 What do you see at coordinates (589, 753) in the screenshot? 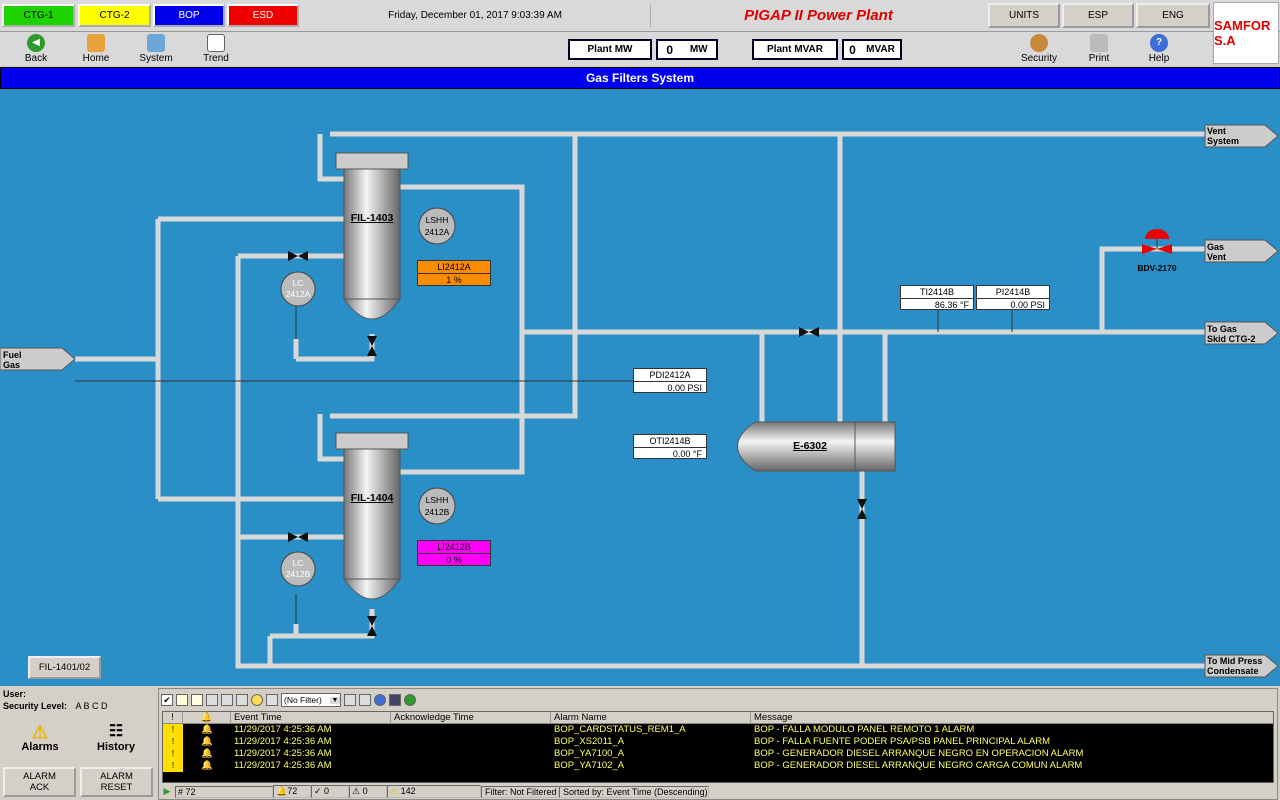
I see `alarm-name: BOP_YA7100_A` at bounding box center [589, 753].